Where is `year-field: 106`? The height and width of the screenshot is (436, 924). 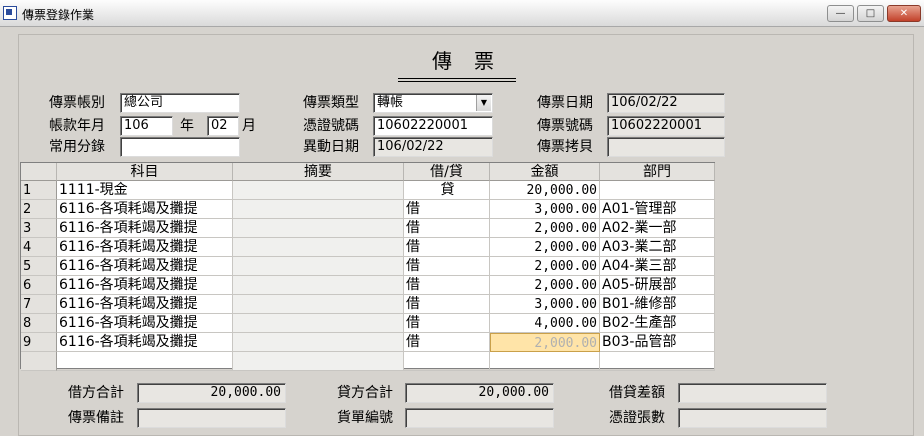
year-field: 106 is located at coordinates (146, 126).